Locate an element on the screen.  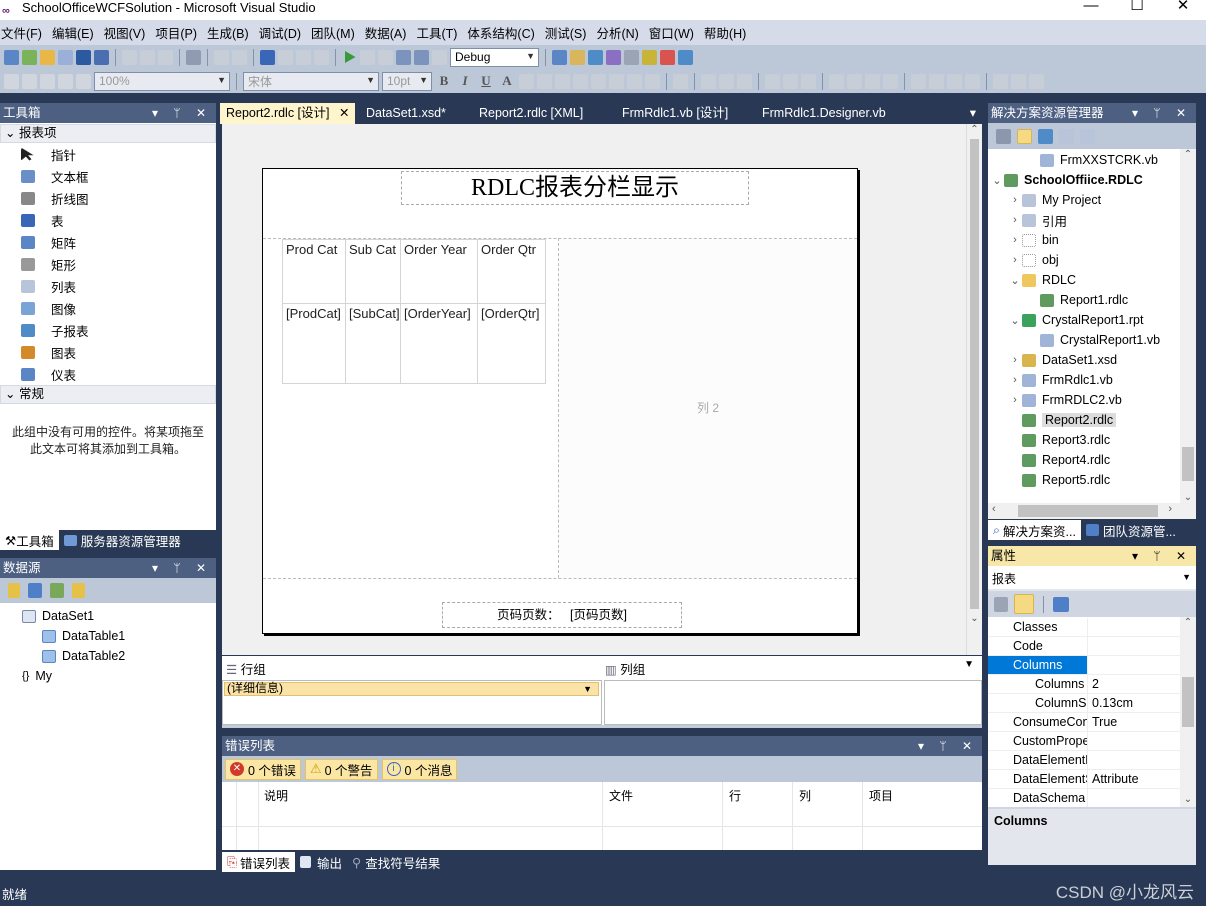
vertical-scrollbar: ⌃ ⌄ is located at coordinates (1188, 326).